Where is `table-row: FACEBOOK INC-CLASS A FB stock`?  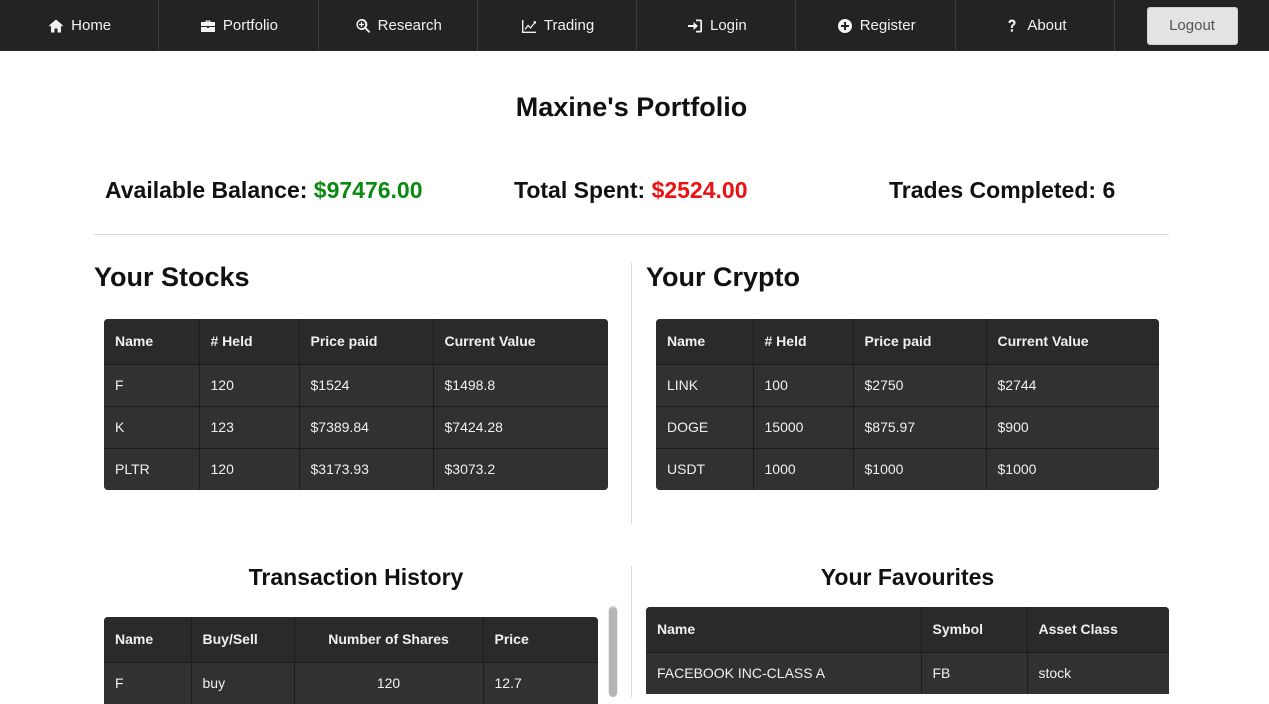 table-row: FACEBOOK INC-CLASS A FB stock is located at coordinates (907, 673).